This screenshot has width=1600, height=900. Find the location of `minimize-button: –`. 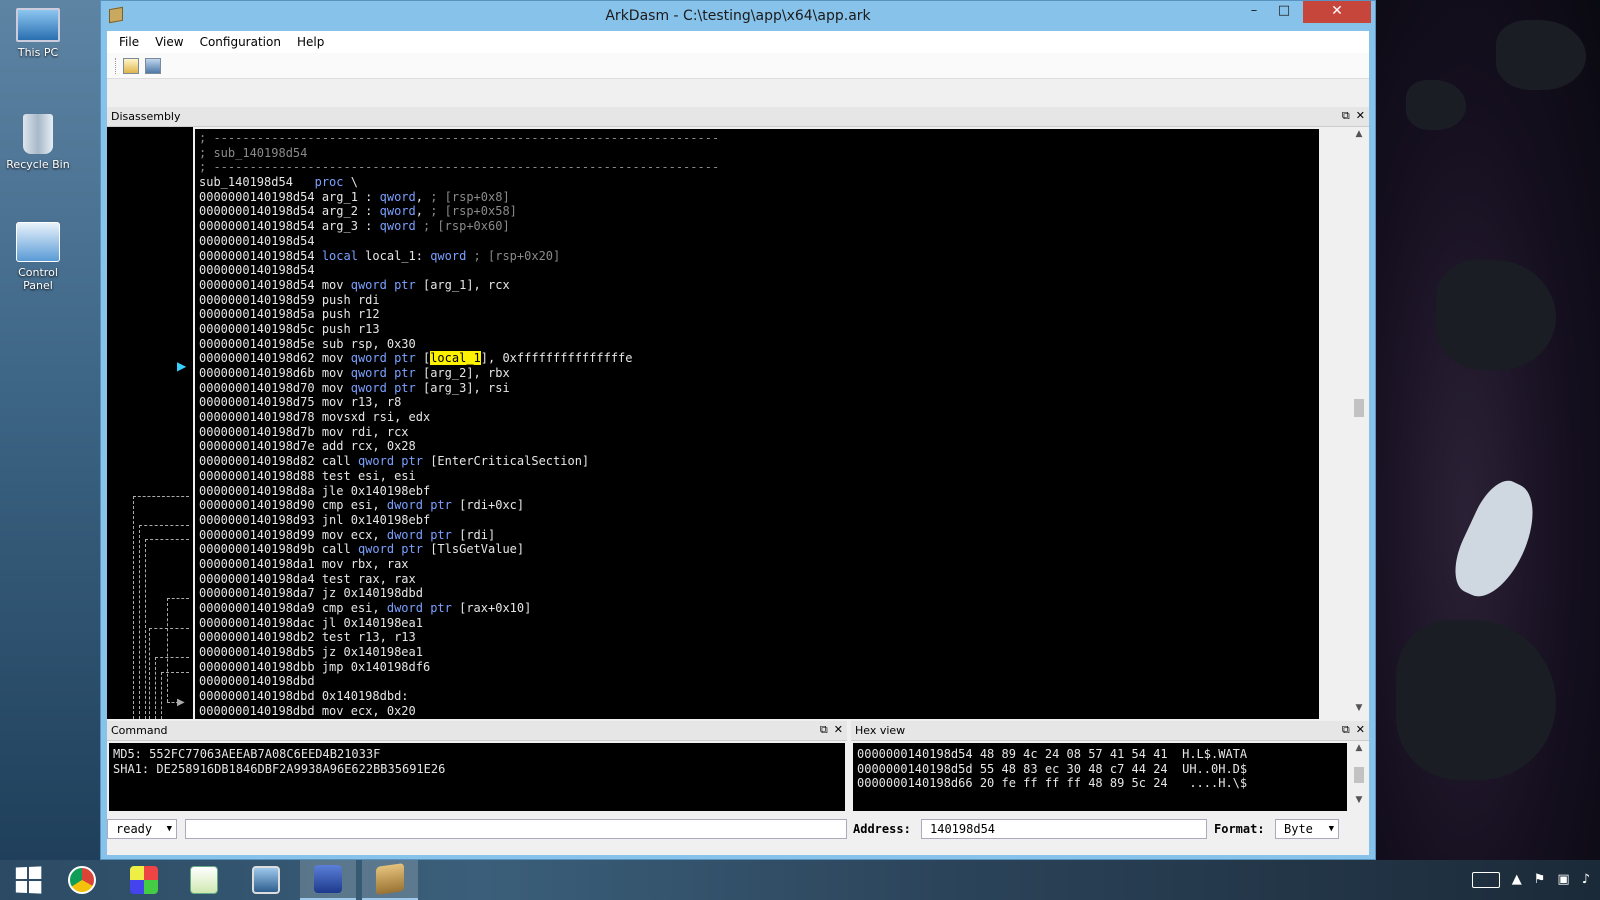

minimize-button: – is located at coordinates (1254, 12).